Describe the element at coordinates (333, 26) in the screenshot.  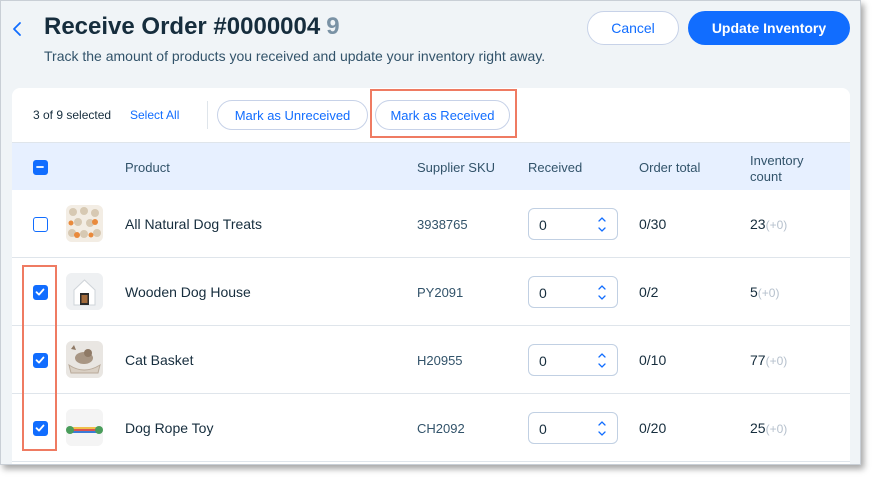
I see `item-count-badge: 9` at that location.